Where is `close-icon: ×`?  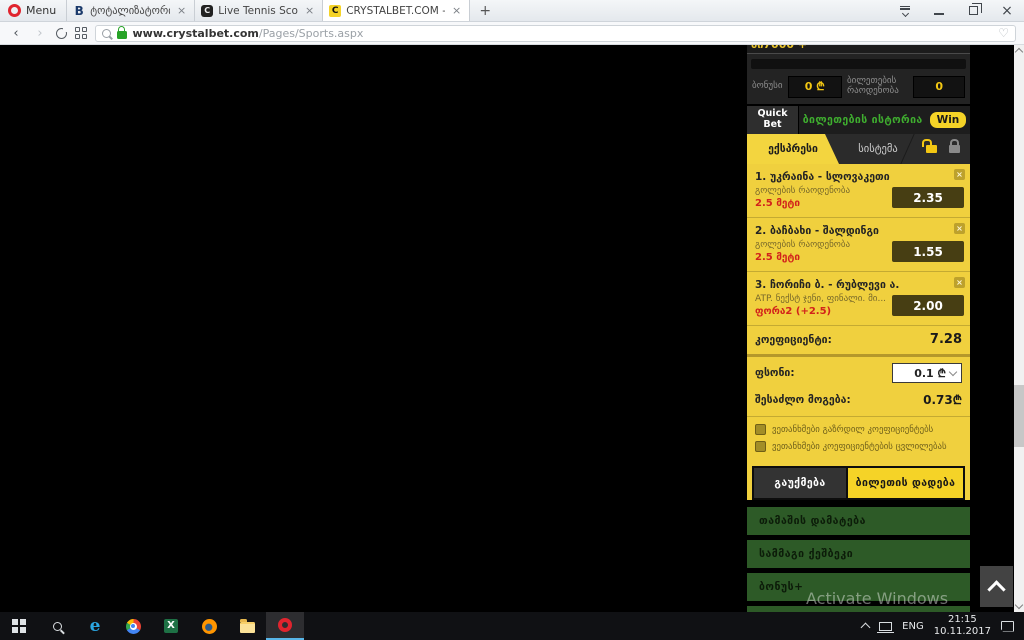 close-icon: × is located at coordinates (1007, 10).